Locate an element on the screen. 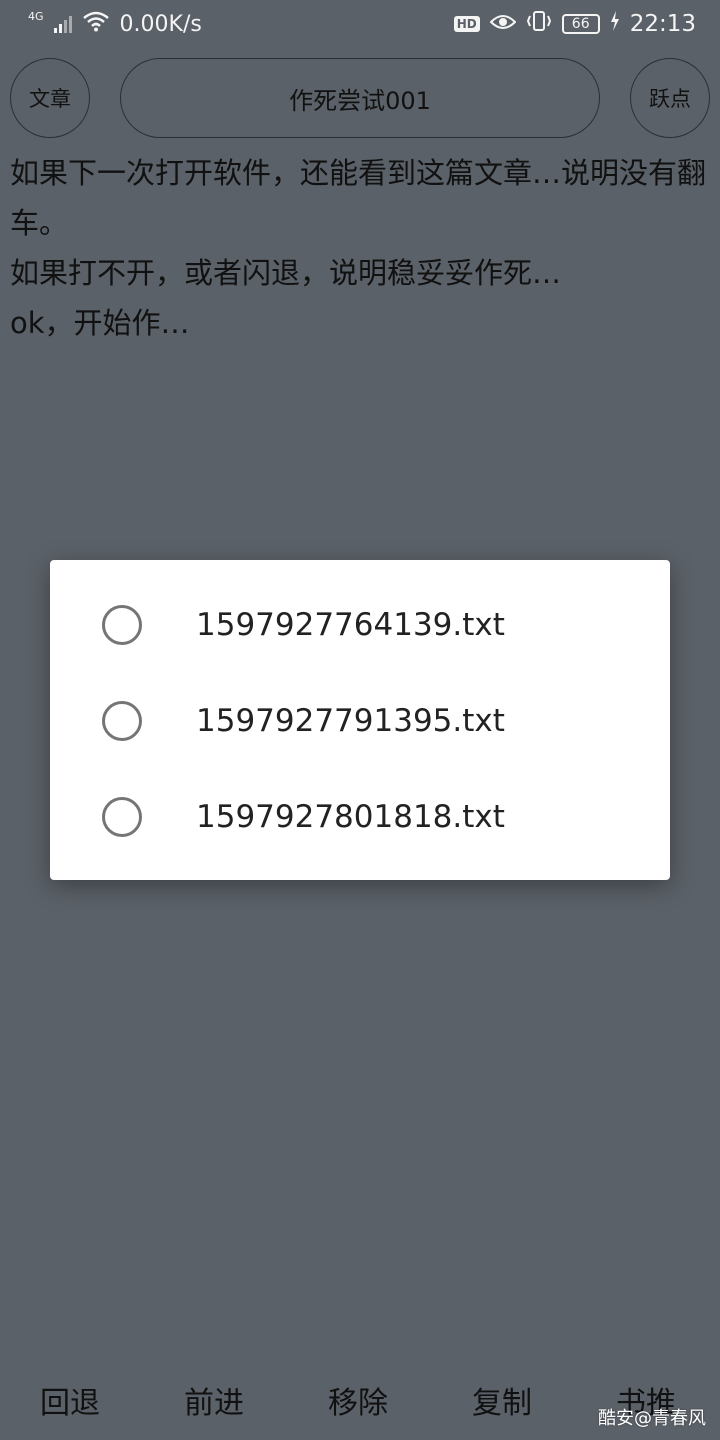 The image size is (720, 1440). file-option: 1597927801818.txt is located at coordinates (360, 817).